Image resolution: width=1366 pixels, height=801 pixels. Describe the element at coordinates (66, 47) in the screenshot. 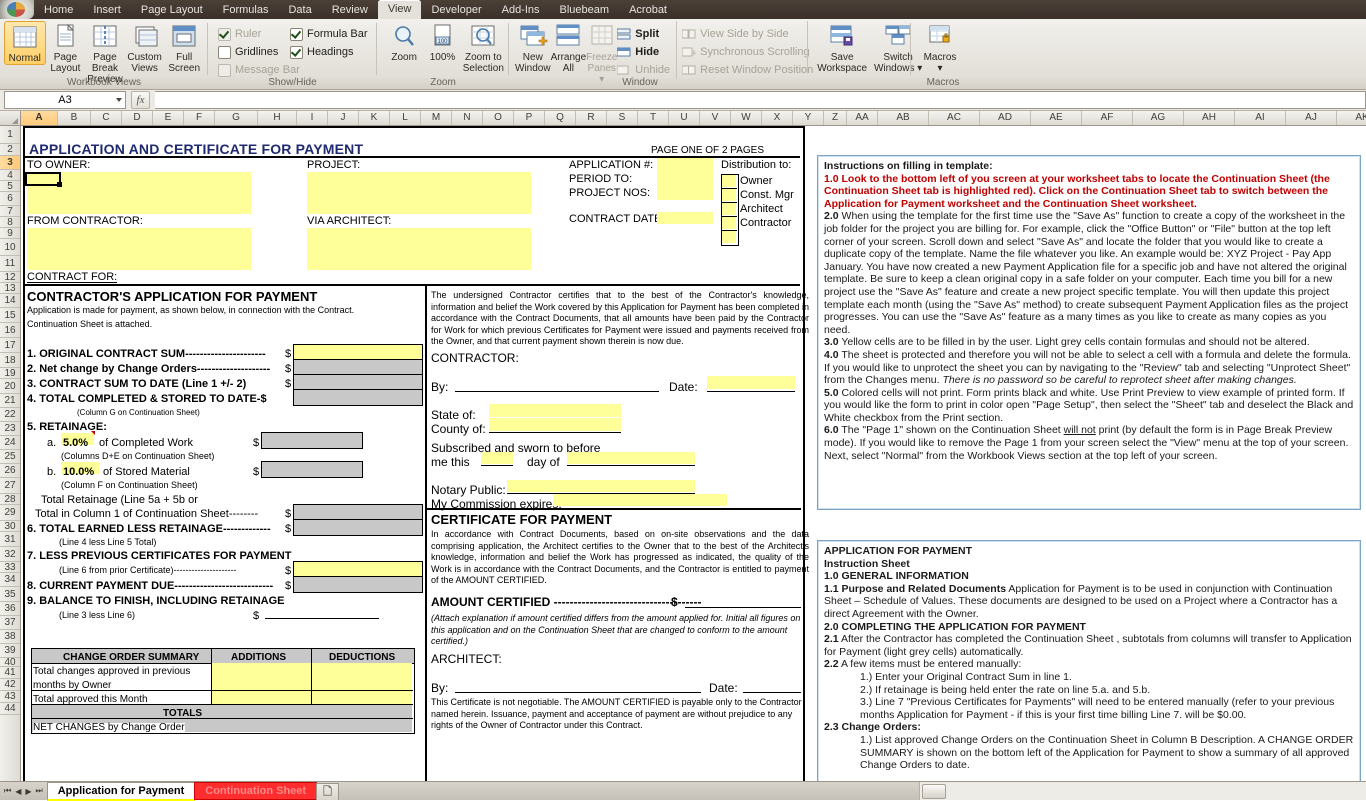

I see `page-layout-view-button: Page Layout` at that location.